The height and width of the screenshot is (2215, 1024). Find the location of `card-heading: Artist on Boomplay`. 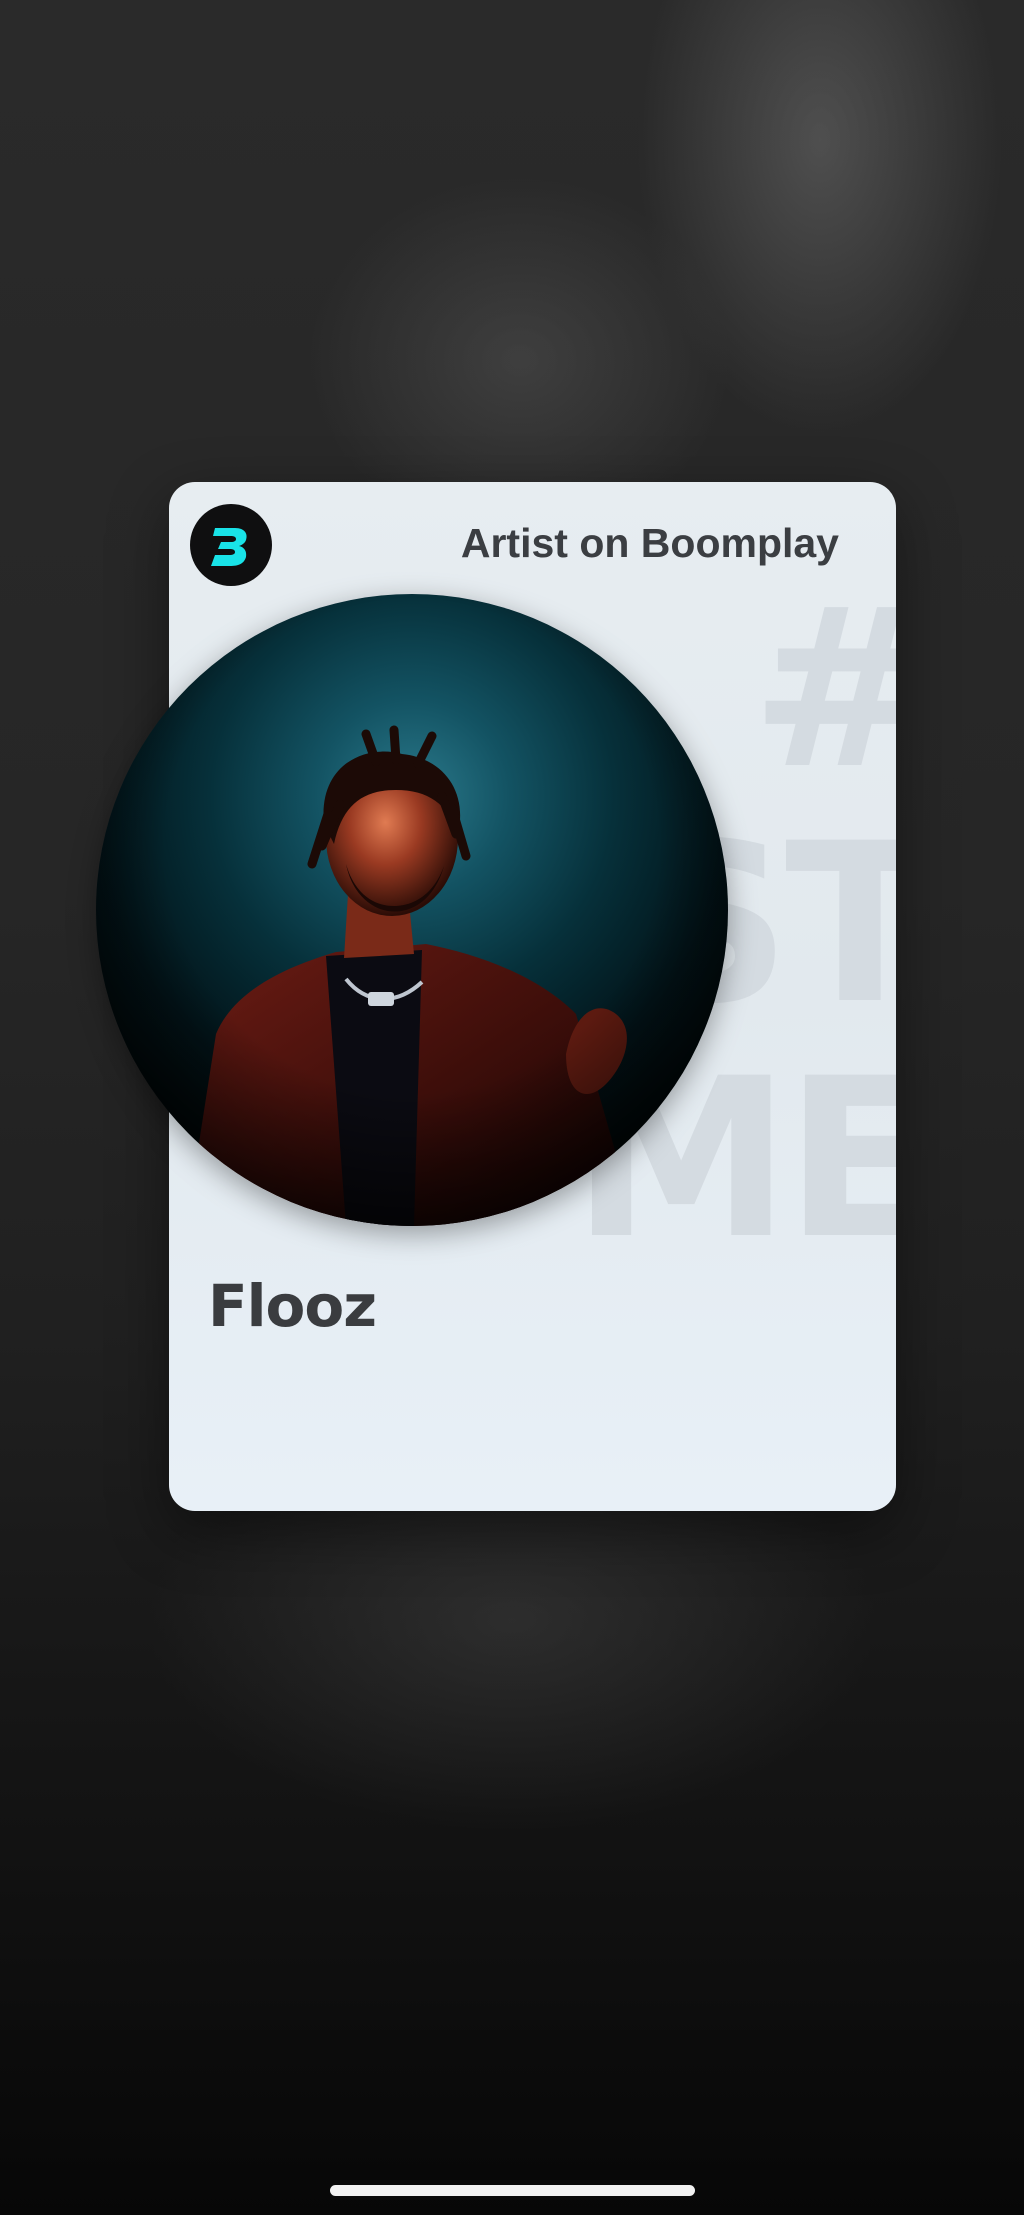

card-heading: Artist on Boomplay is located at coordinates (649, 543).